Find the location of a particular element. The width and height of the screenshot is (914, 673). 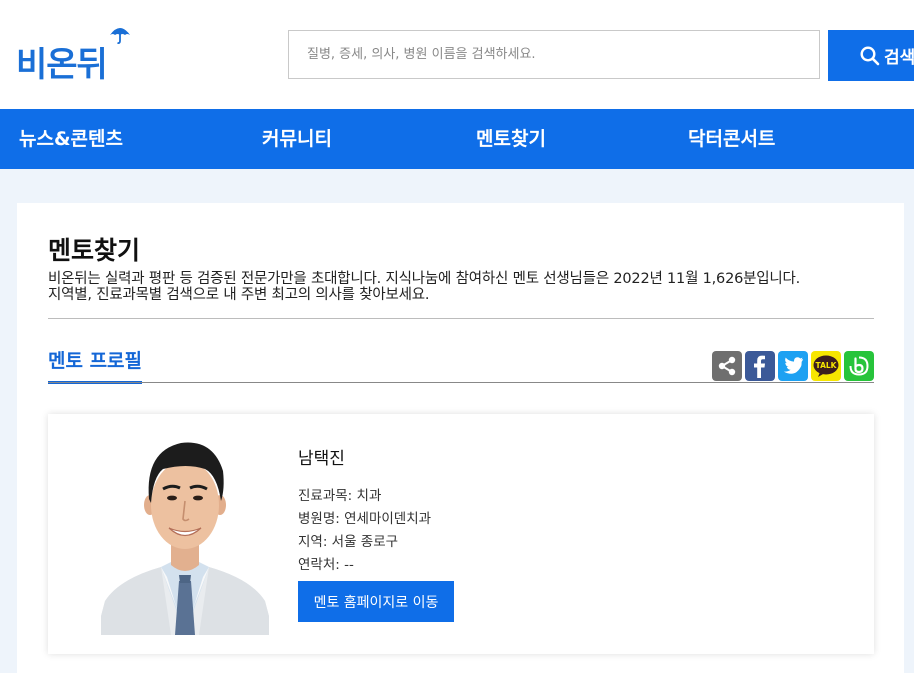

twitter-icon is located at coordinates (793, 366).